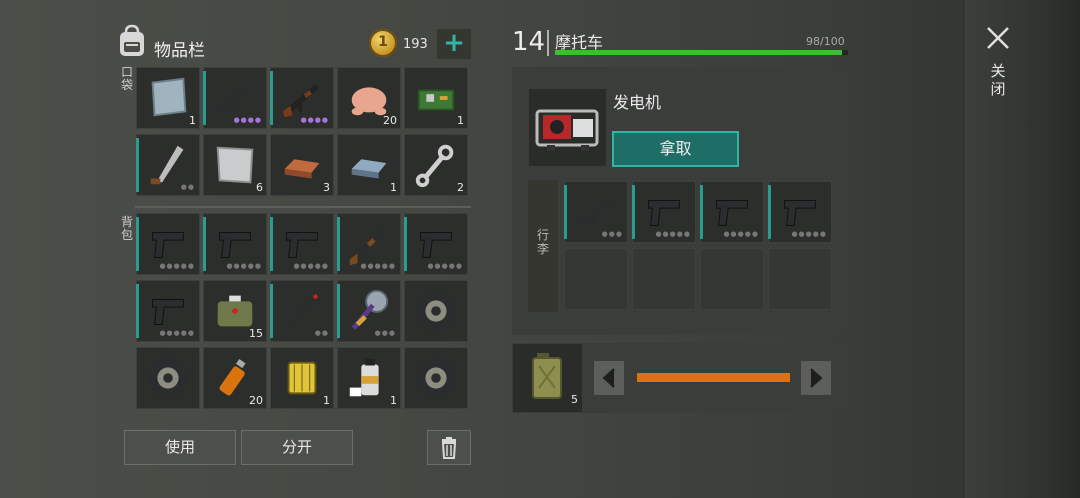  What do you see at coordinates (168, 165) in the screenshot?
I see `pocket-slot: ●●` at bounding box center [168, 165].